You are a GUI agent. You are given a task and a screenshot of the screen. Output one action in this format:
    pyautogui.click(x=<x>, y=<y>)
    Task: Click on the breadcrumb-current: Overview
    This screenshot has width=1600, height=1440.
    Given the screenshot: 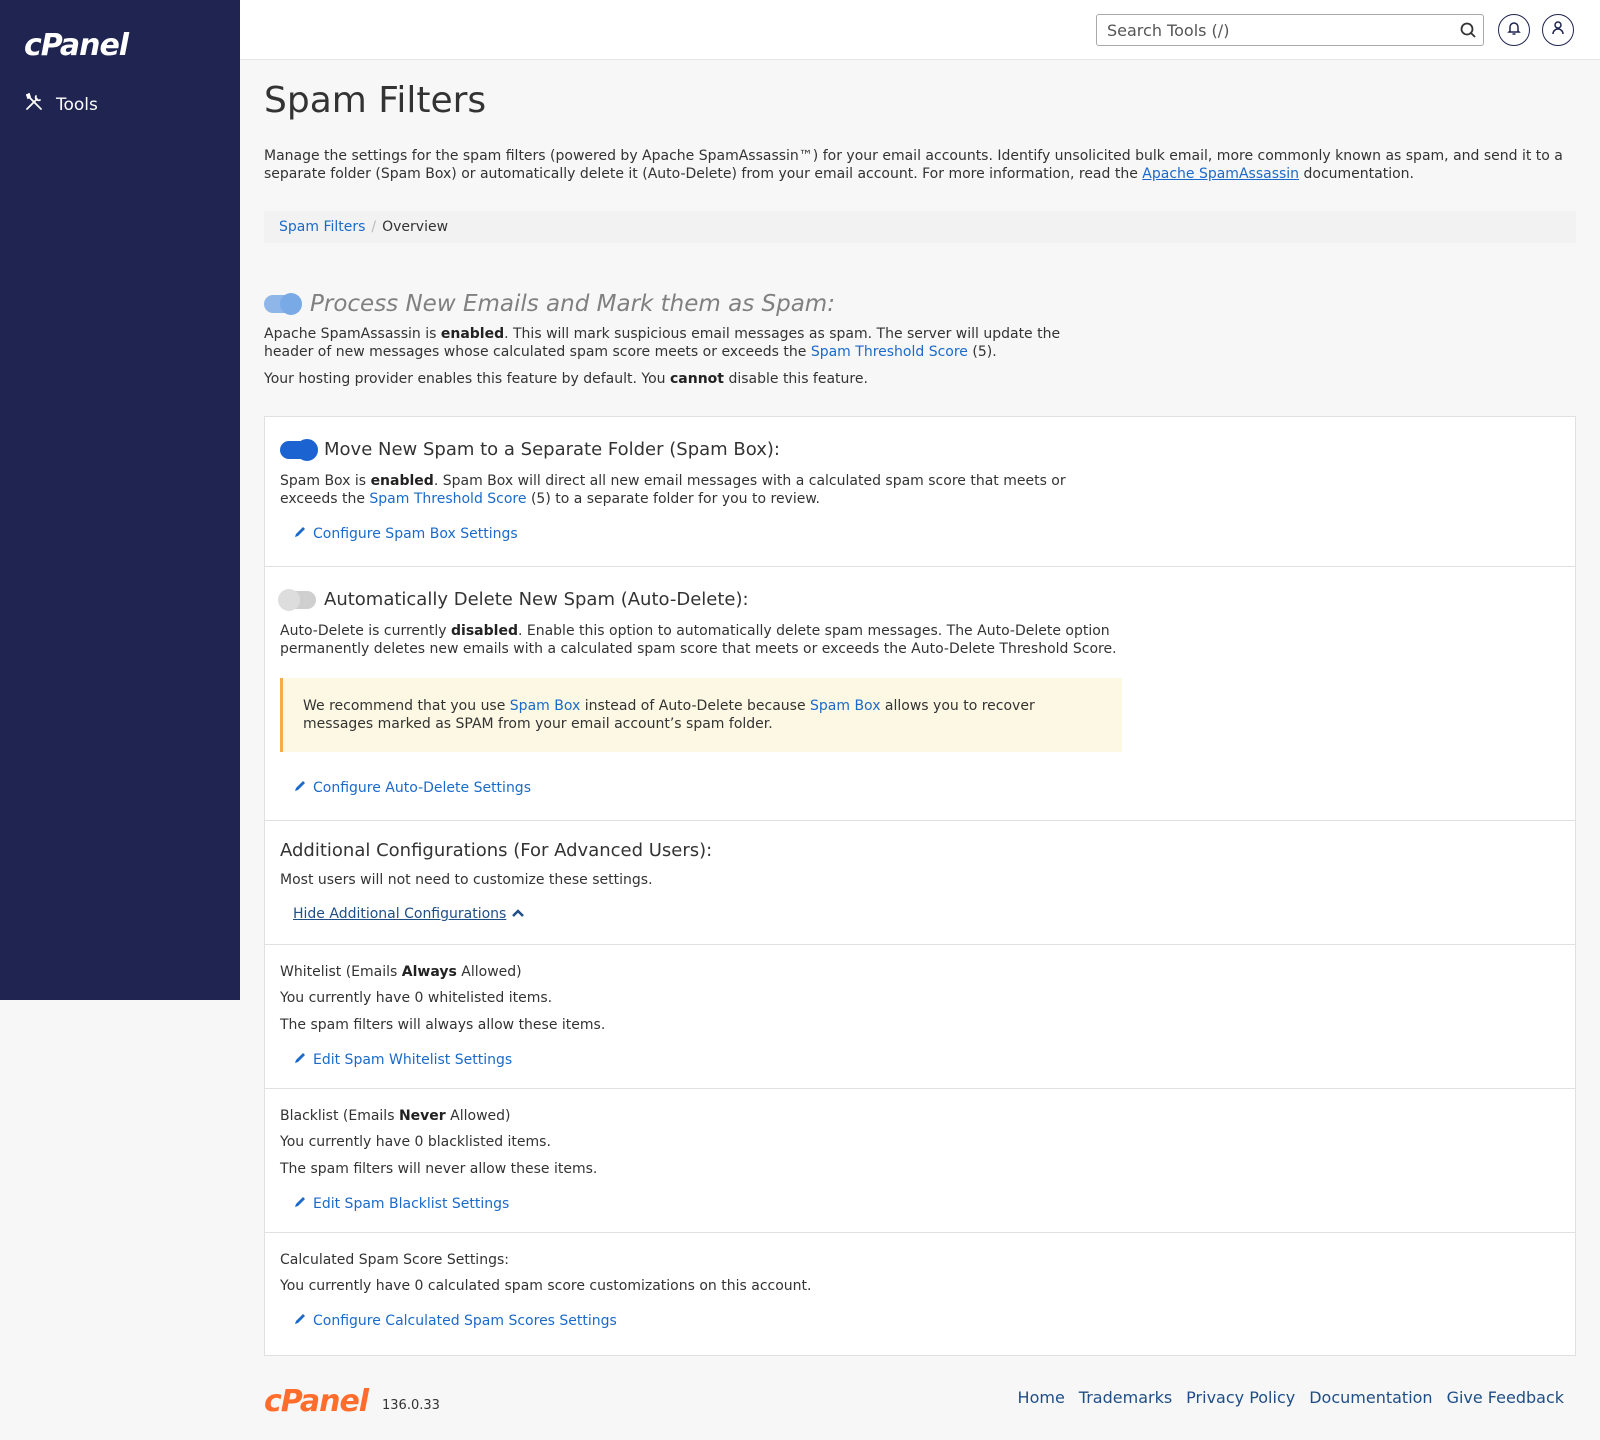 What is the action you would take?
    pyautogui.click(x=415, y=227)
    